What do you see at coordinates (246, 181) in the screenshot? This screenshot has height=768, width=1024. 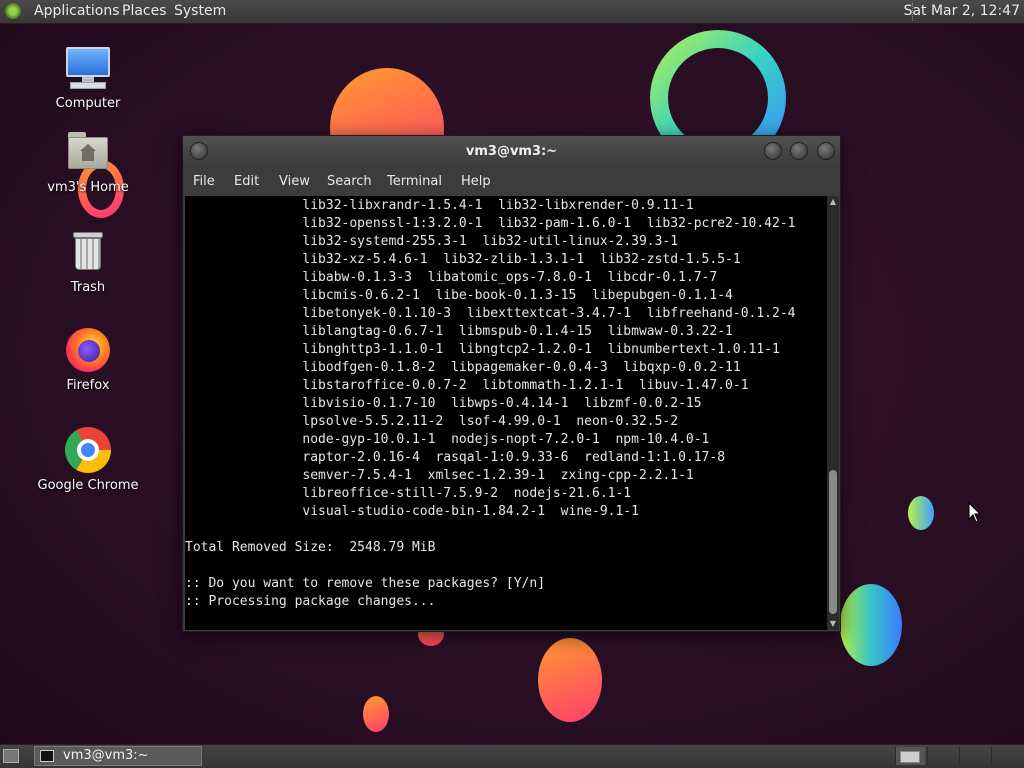 I see `menu-edit: Edit` at bounding box center [246, 181].